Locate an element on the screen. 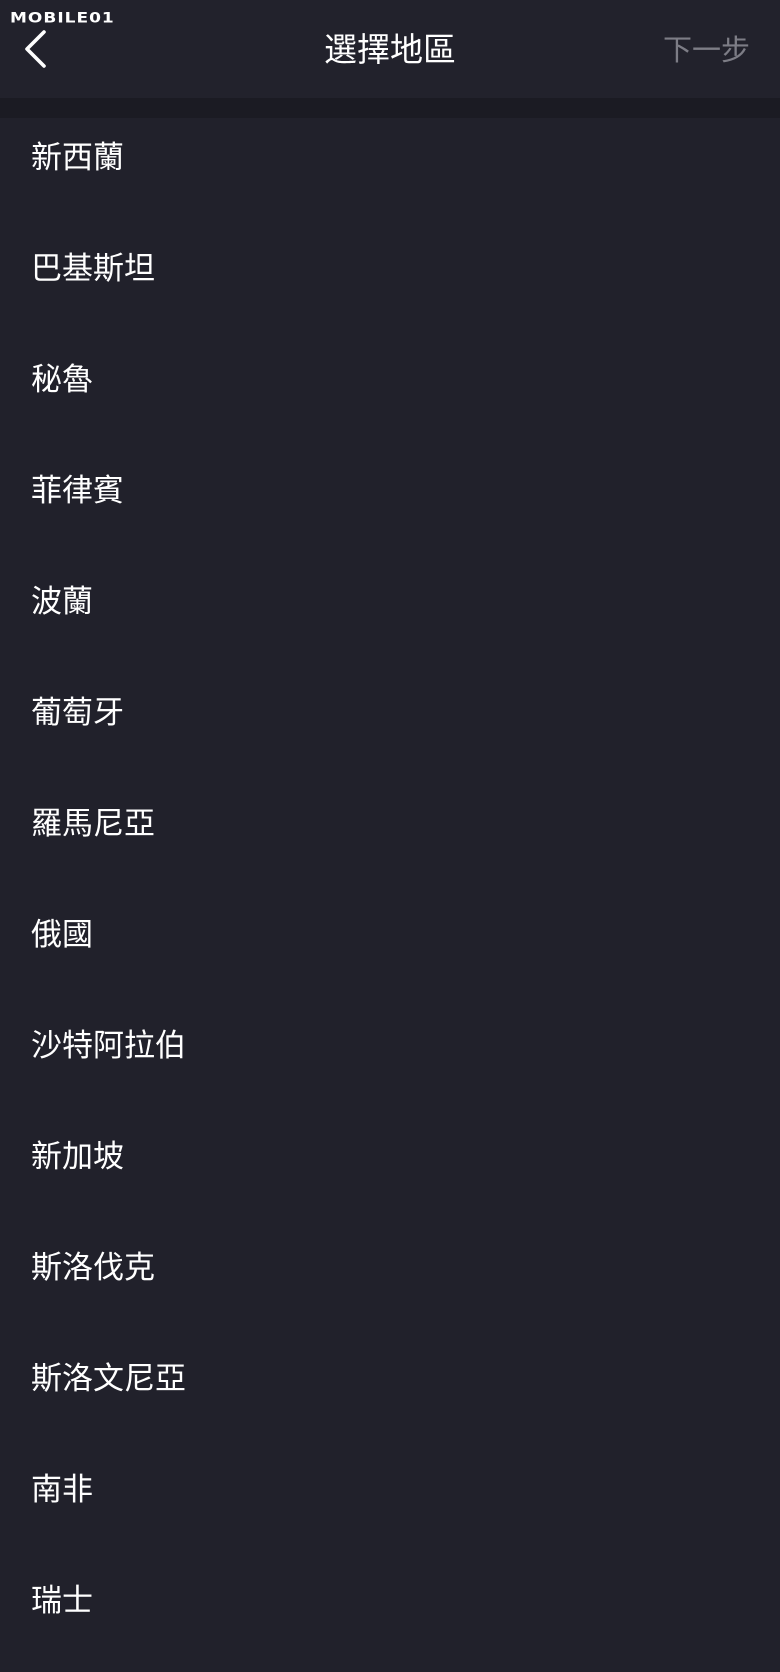 The image size is (780, 1672). region-label: 斯洛伐克 is located at coordinates (93, 1268).